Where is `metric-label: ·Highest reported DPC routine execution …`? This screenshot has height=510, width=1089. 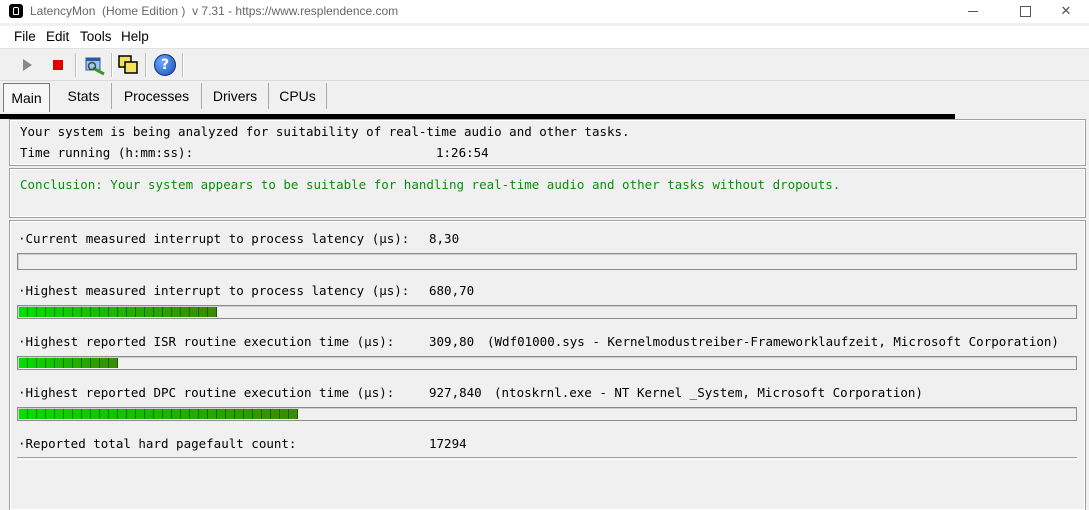
metric-label: ·Highest reported DPC routine execution … is located at coordinates (206, 392).